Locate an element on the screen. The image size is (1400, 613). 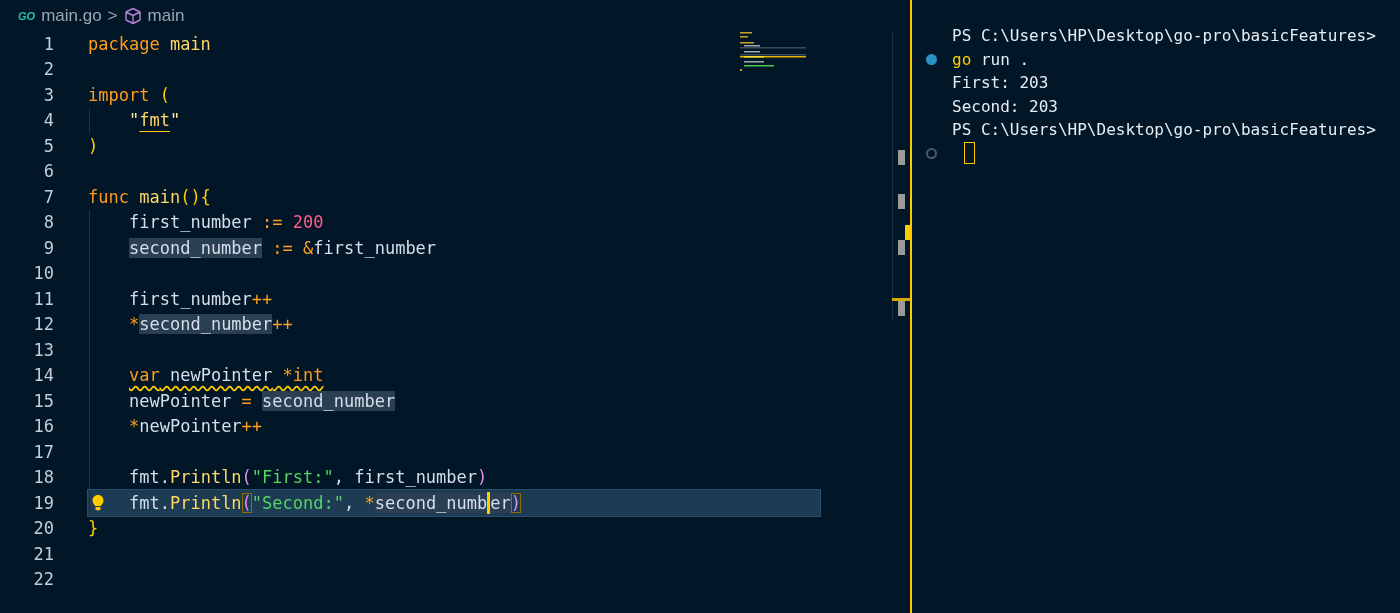
line-number: 16 is located at coordinates (43, 426).